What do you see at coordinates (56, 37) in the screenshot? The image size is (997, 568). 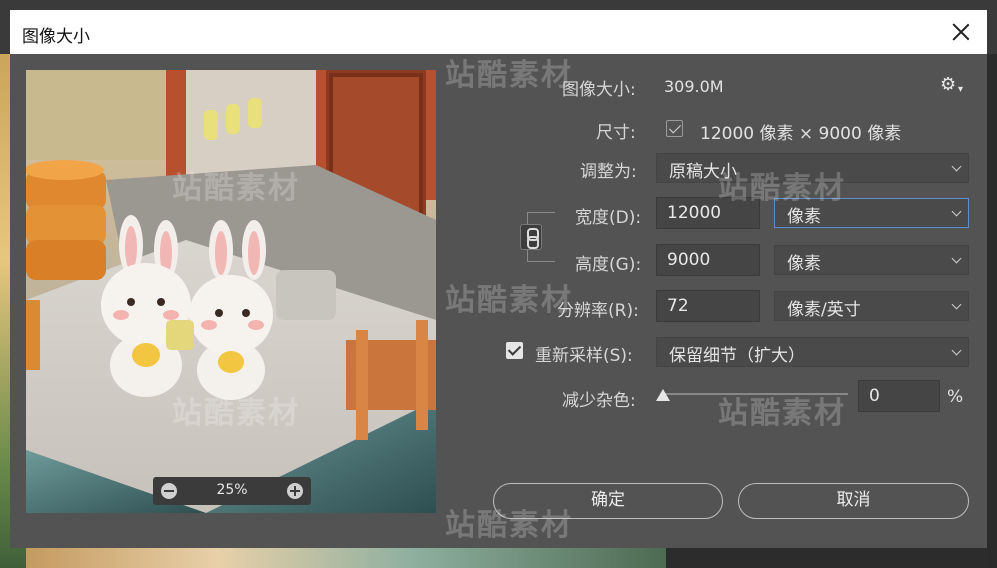 I see `dialog-title: 图像大小` at bounding box center [56, 37].